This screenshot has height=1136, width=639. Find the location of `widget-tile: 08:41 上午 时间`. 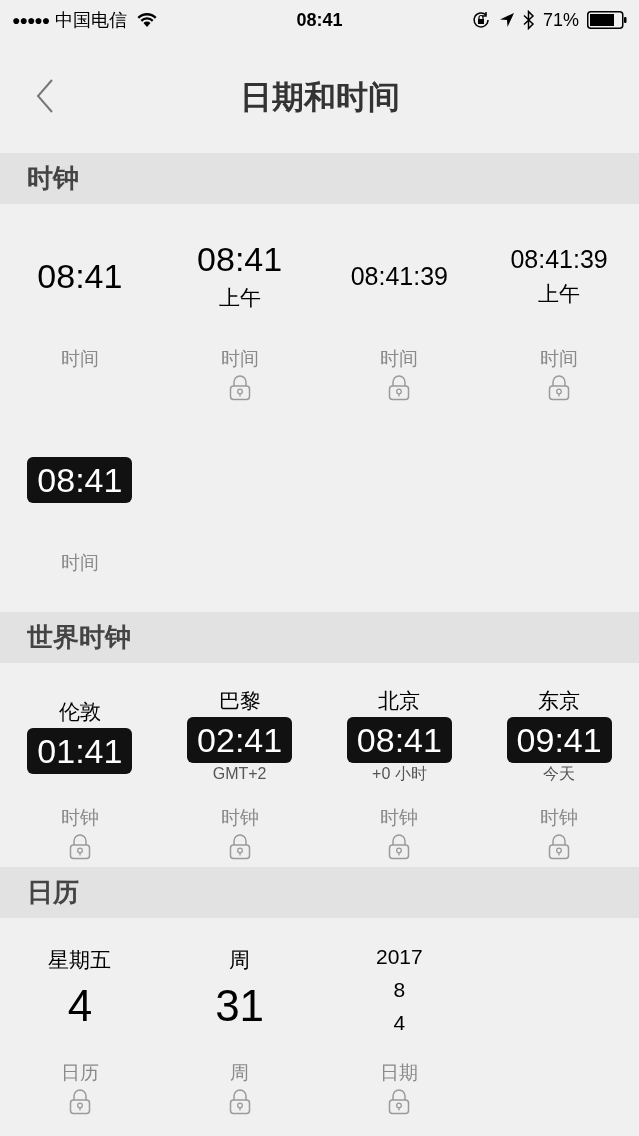

widget-tile: 08:41 上午 时间 is located at coordinates (239, 306).